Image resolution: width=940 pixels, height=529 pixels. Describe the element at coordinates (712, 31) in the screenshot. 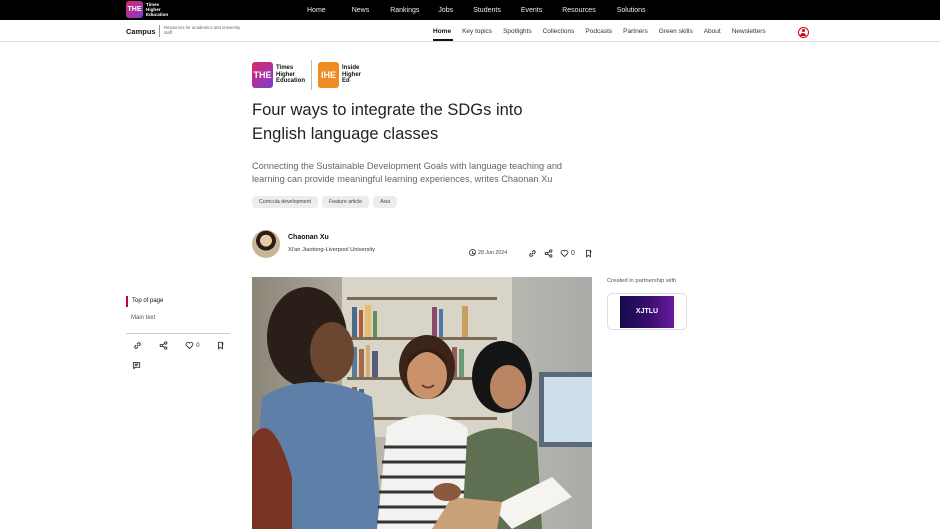

I see `subnav-about: About` at that location.